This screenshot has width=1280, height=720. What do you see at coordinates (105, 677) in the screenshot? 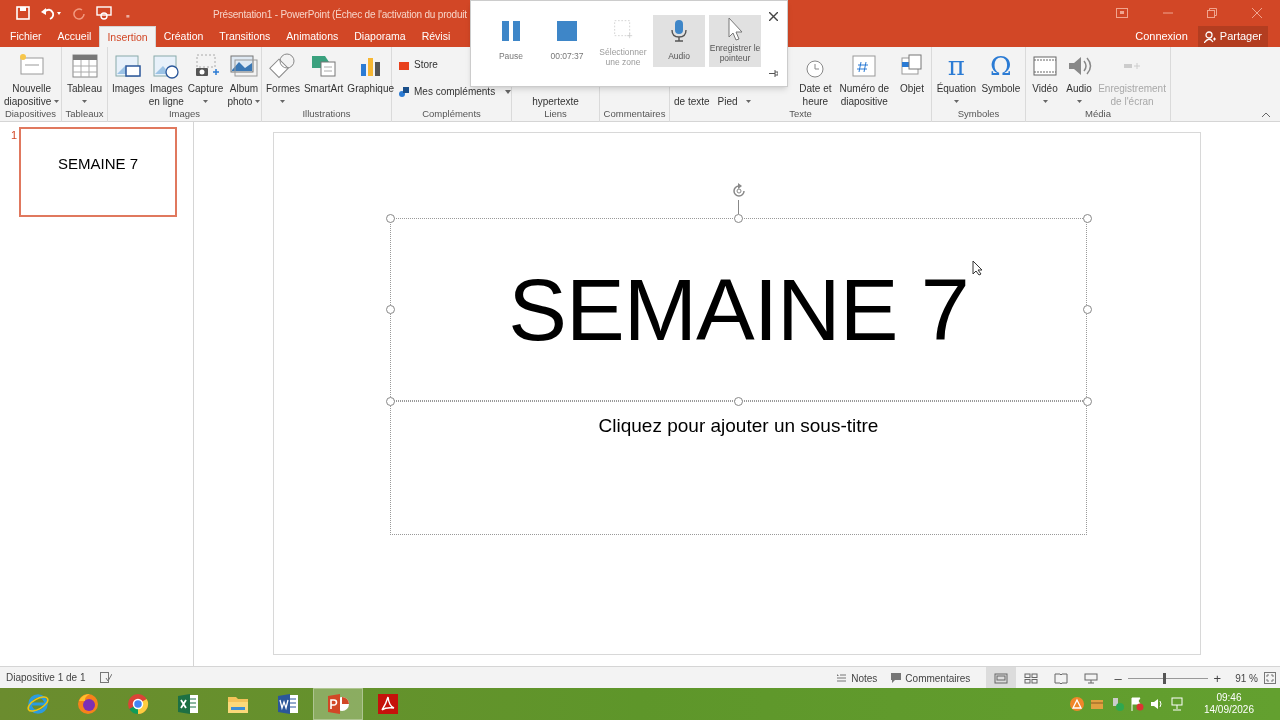
I see `spelling-check-icon` at bounding box center [105, 677].